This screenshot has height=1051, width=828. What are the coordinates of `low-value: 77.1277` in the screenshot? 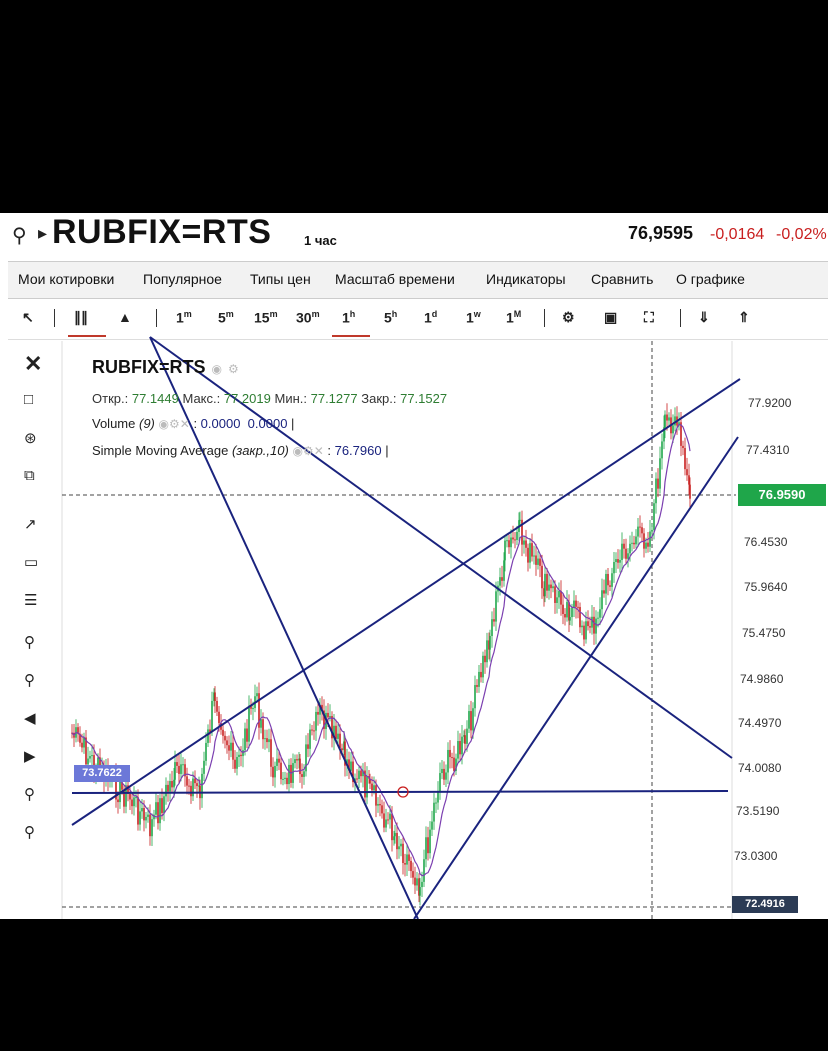 It's located at (334, 398).